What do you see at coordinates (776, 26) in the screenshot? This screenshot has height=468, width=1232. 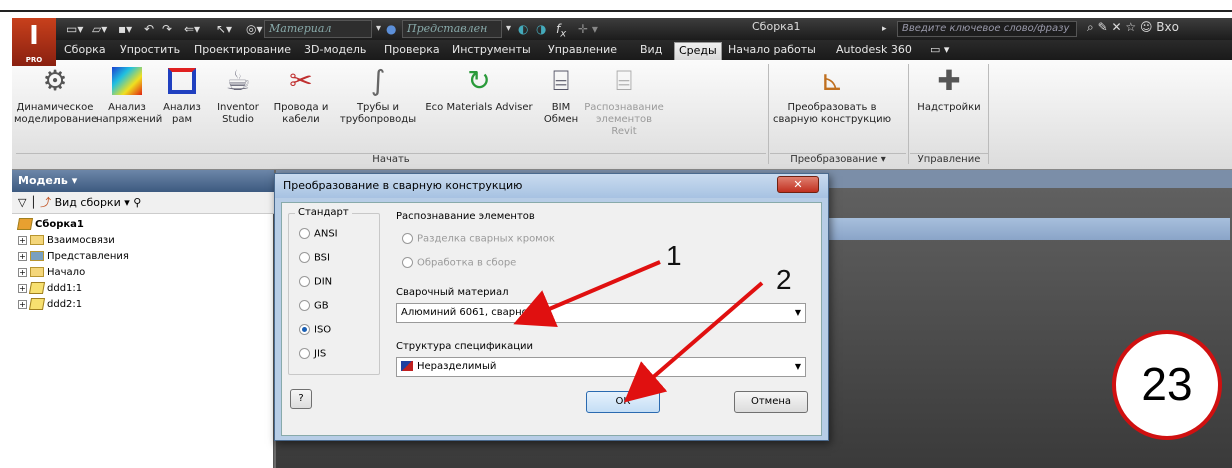 I see `document-title: Сборка1` at bounding box center [776, 26].